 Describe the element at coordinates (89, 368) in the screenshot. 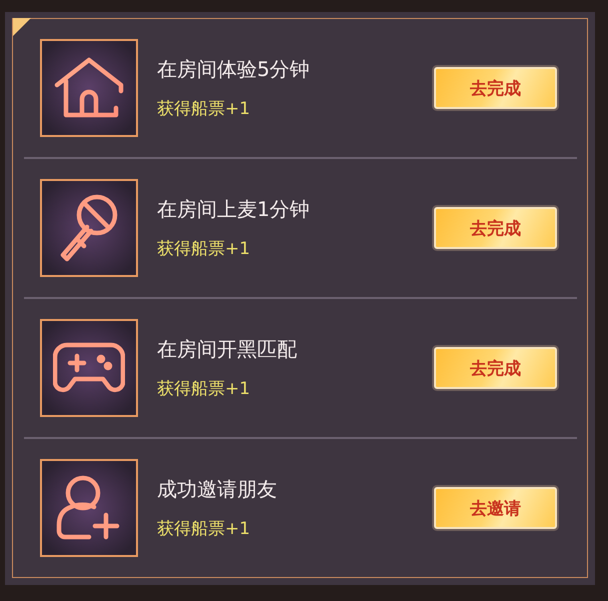

I see `gamepad-icon` at that location.